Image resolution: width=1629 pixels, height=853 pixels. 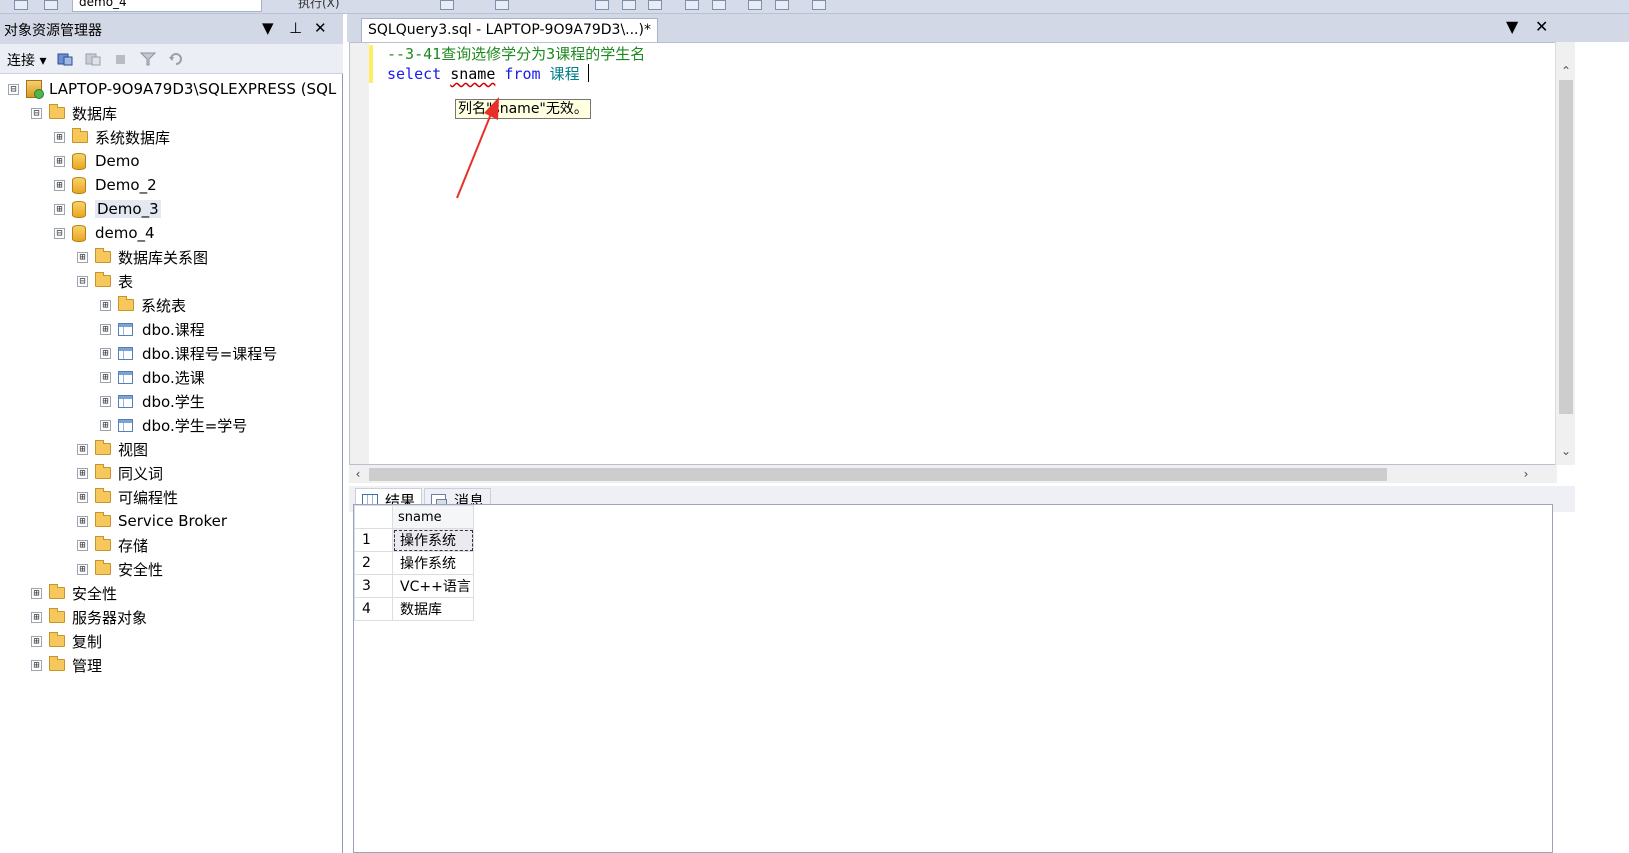 I want to click on execute-button: 执行(X), so click(x=319, y=5).